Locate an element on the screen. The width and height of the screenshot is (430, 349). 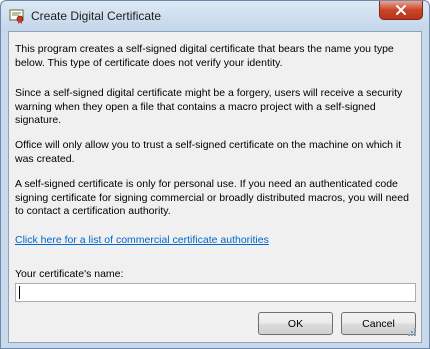
certificate-name-label: Your certificate's name: is located at coordinates (69, 274).